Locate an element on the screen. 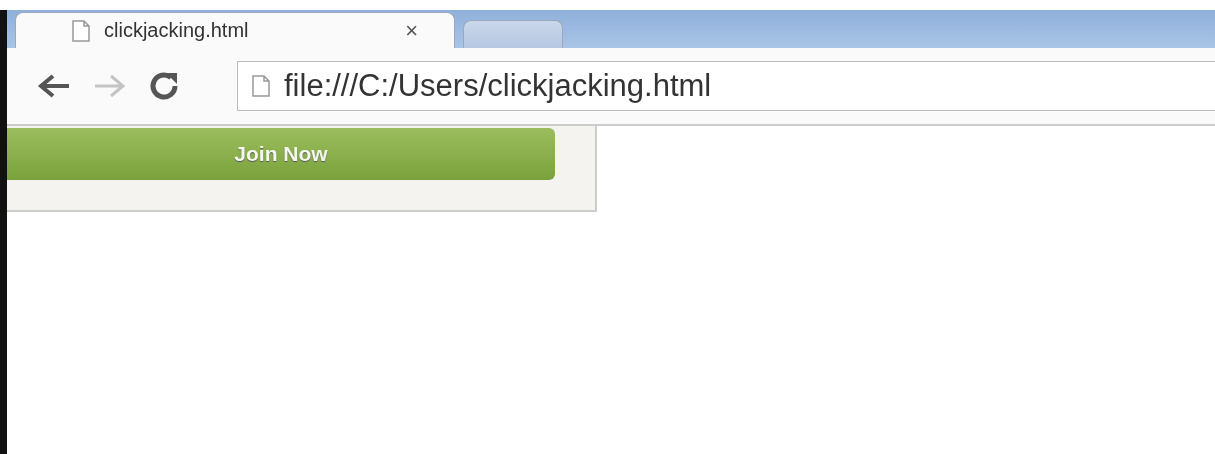 This screenshot has width=1215, height=454. tab-title: clickjacking.html is located at coordinates (177, 30).